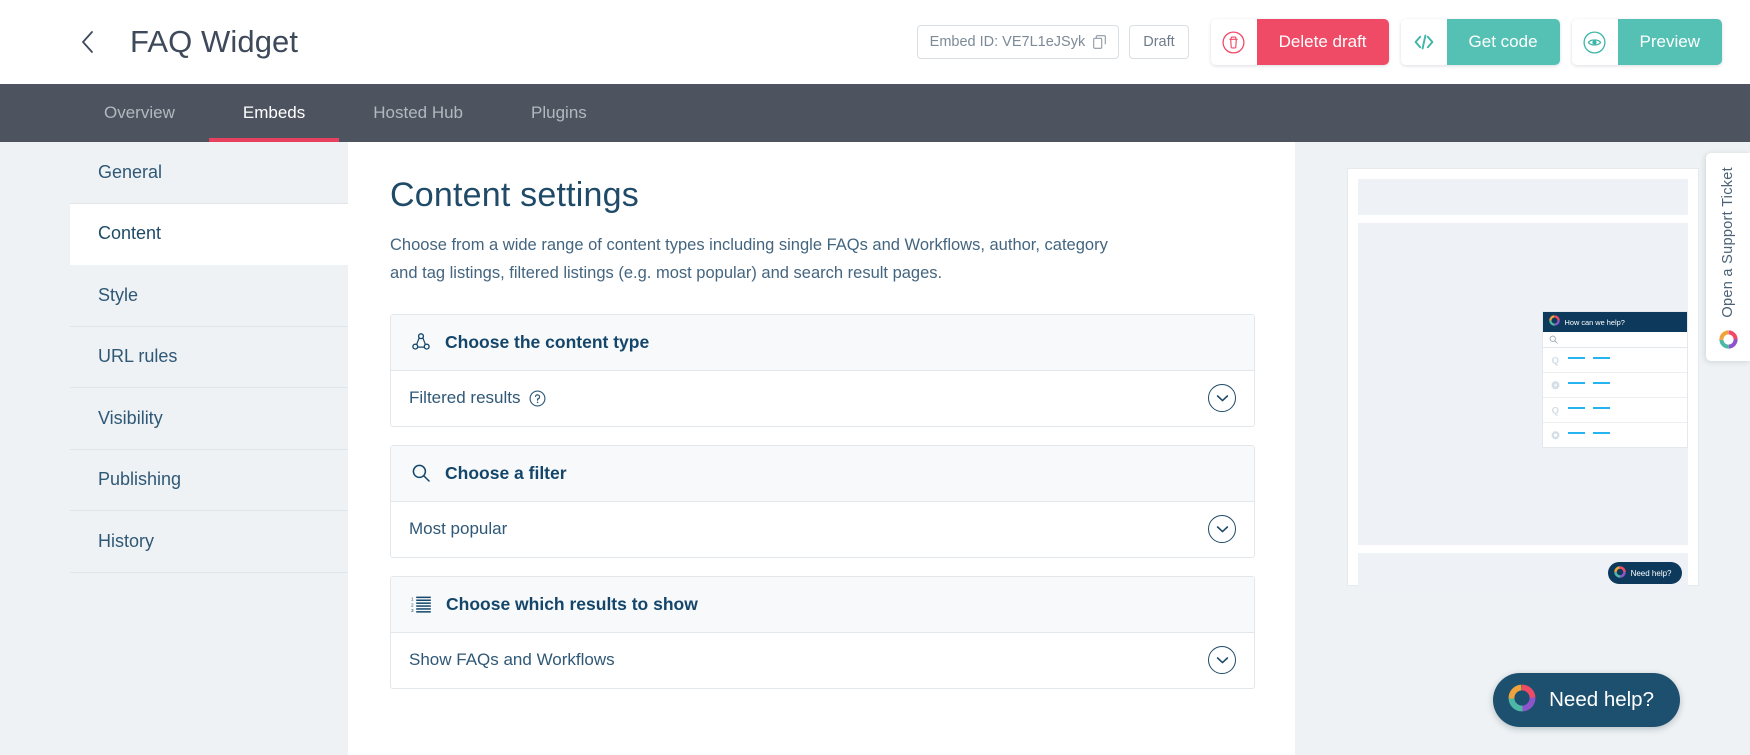  I want to click on trash-icon, so click(1233, 42).